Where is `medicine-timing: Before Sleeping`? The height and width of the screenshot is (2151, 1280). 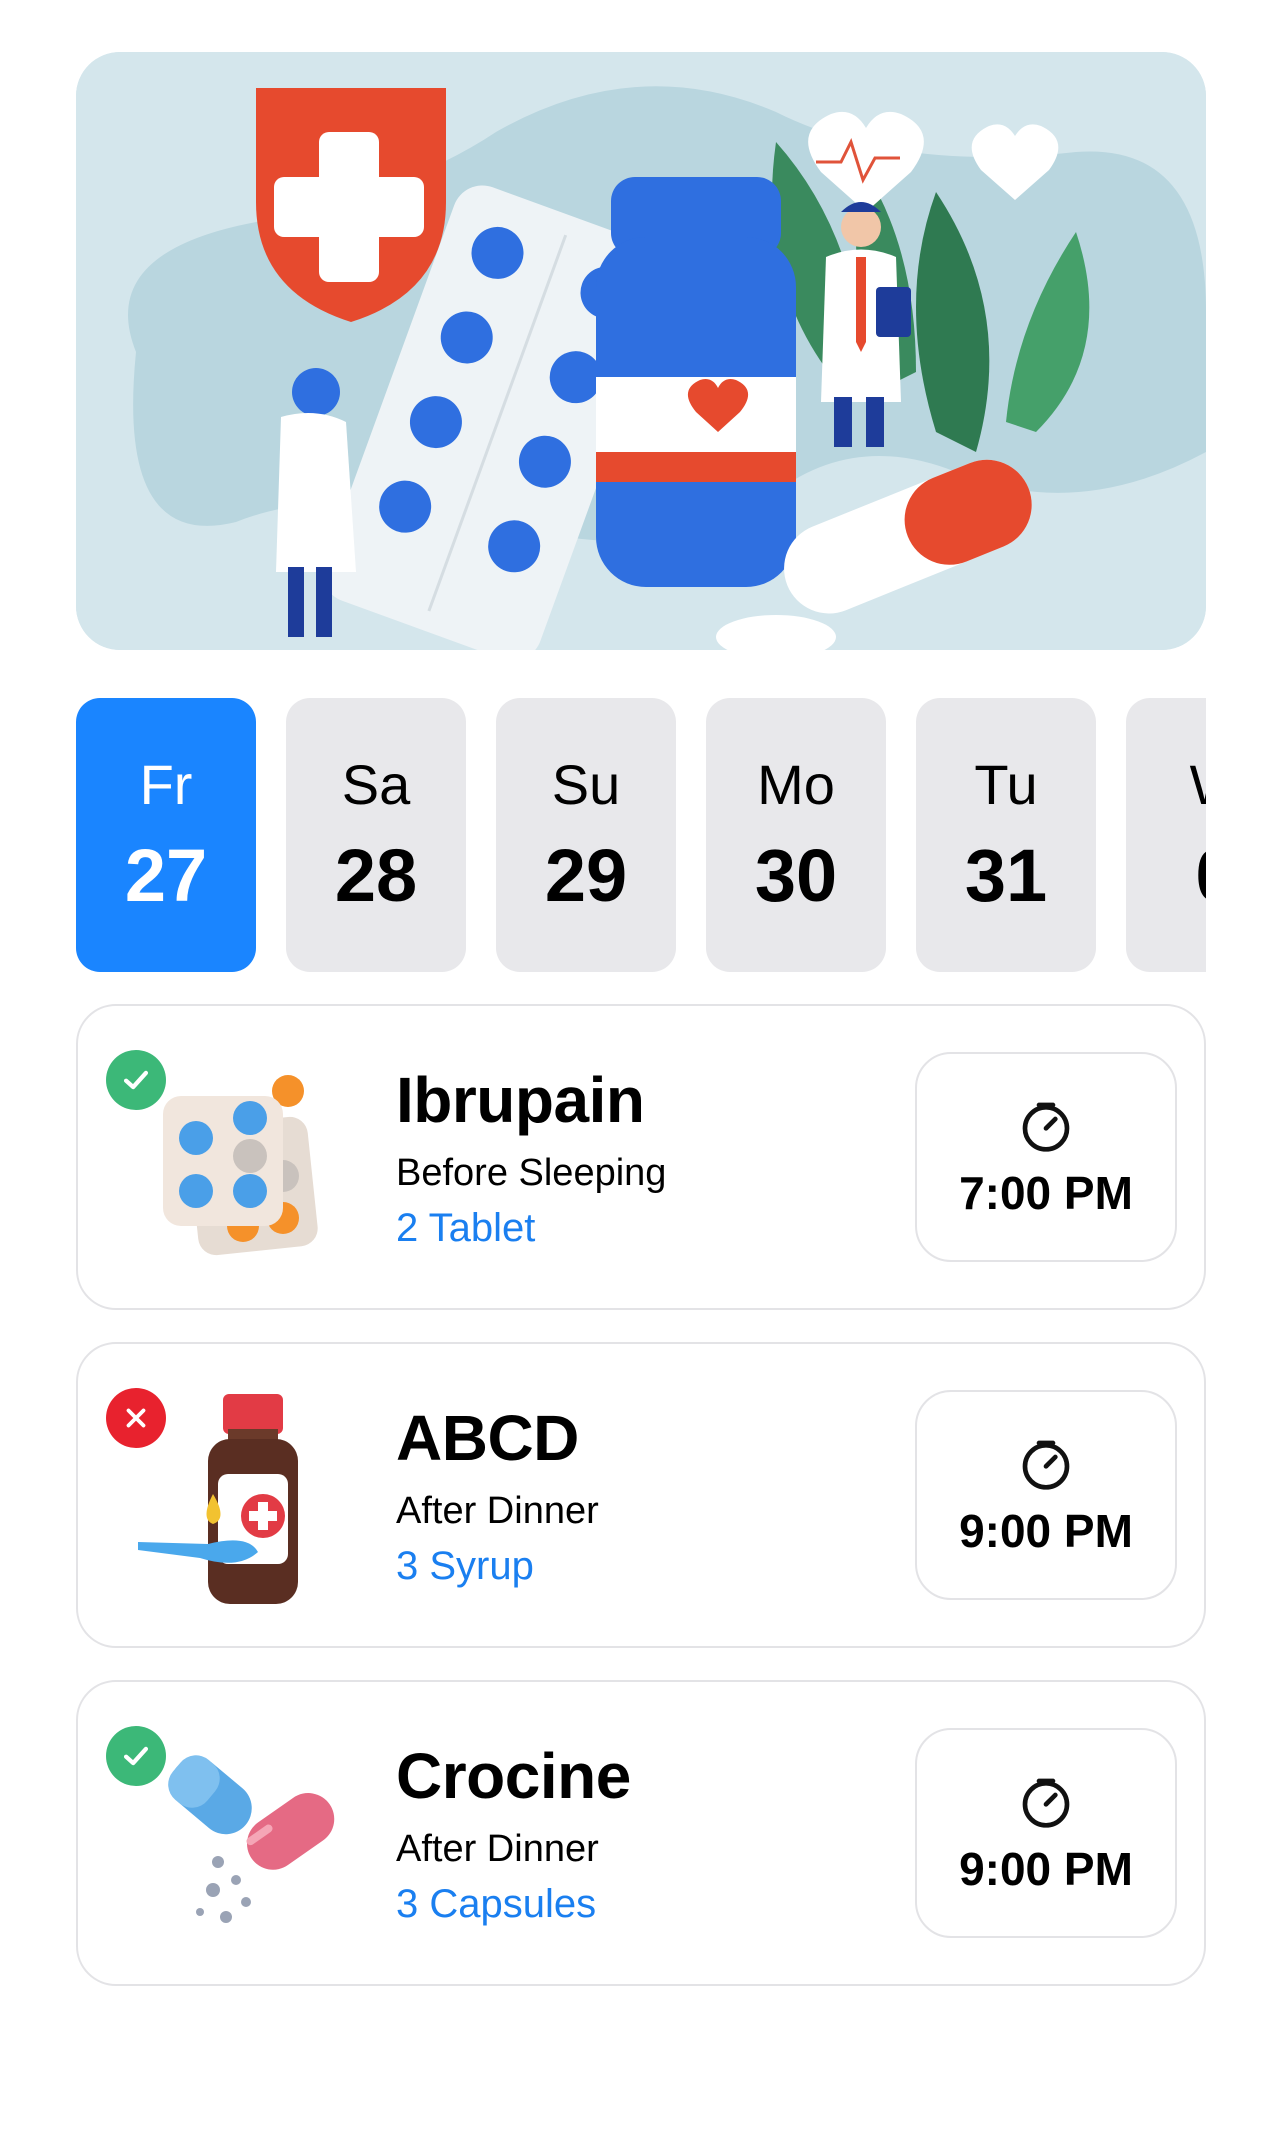 medicine-timing: Before Sleeping is located at coordinates (531, 1173).